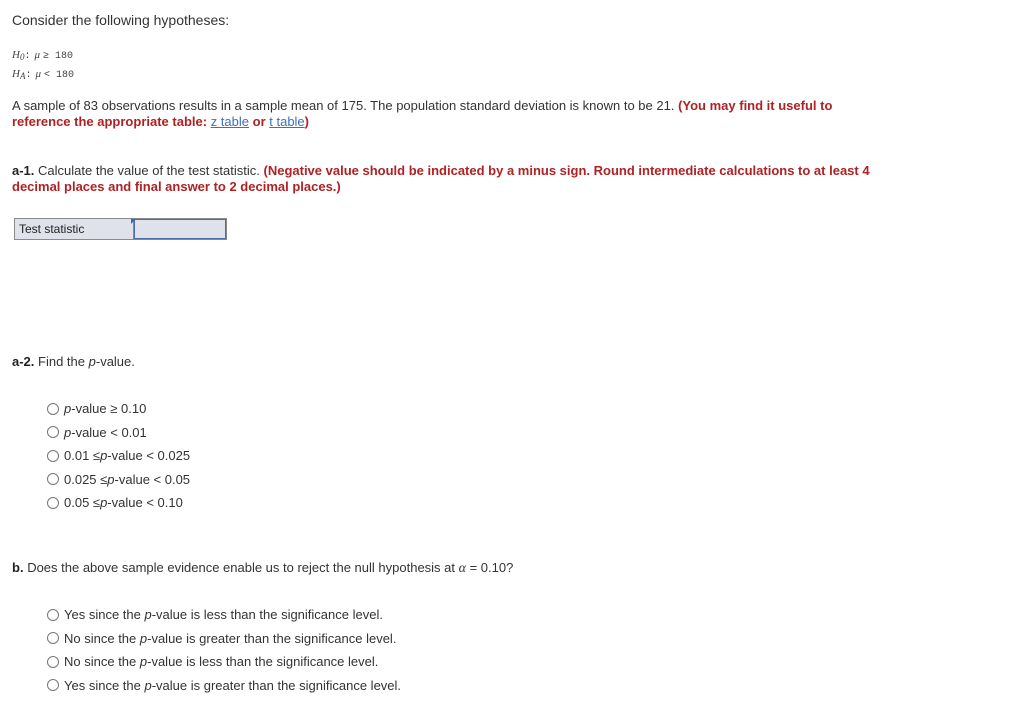  What do you see at coordinates (489, 567) in the screenshot?
I see `b-question-post: = 0.10?` at bounding box center [489, 567].